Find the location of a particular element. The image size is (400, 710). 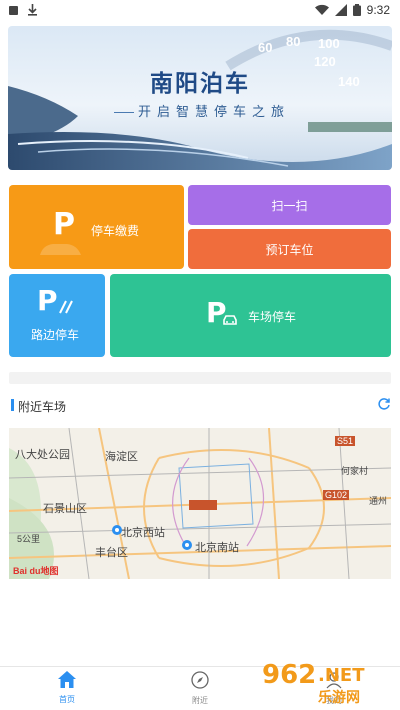

compass-icon is located at coordinates (200, 680).